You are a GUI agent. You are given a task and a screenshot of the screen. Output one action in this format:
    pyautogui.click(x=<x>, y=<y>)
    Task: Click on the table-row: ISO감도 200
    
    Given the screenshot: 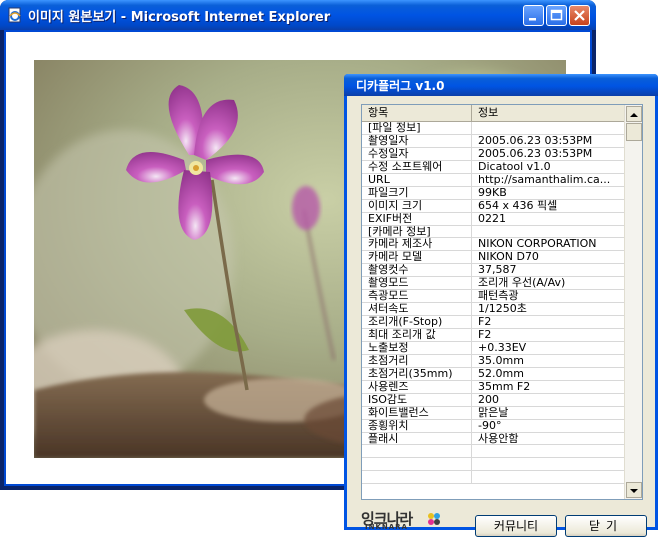 What is the action you would take?
    pyautogui.click(x=493, y=400)
    